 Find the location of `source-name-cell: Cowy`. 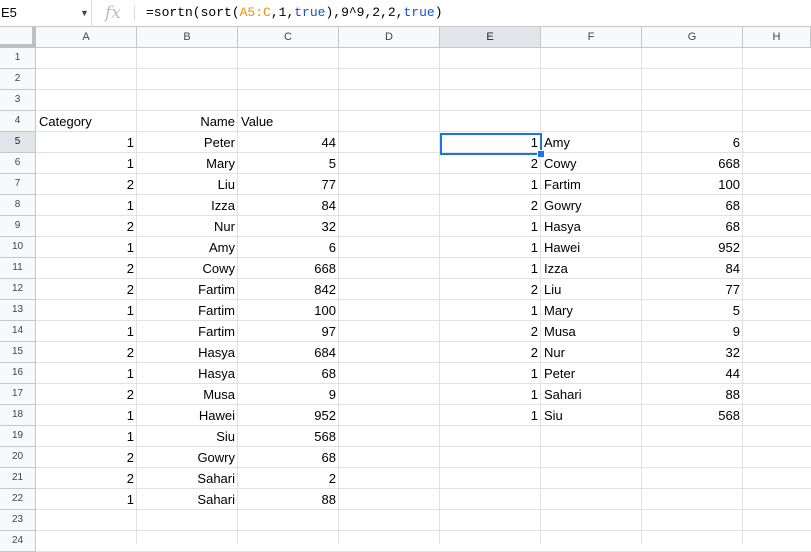

source-name-cell: Cowy is located at coordinates (187, 268).